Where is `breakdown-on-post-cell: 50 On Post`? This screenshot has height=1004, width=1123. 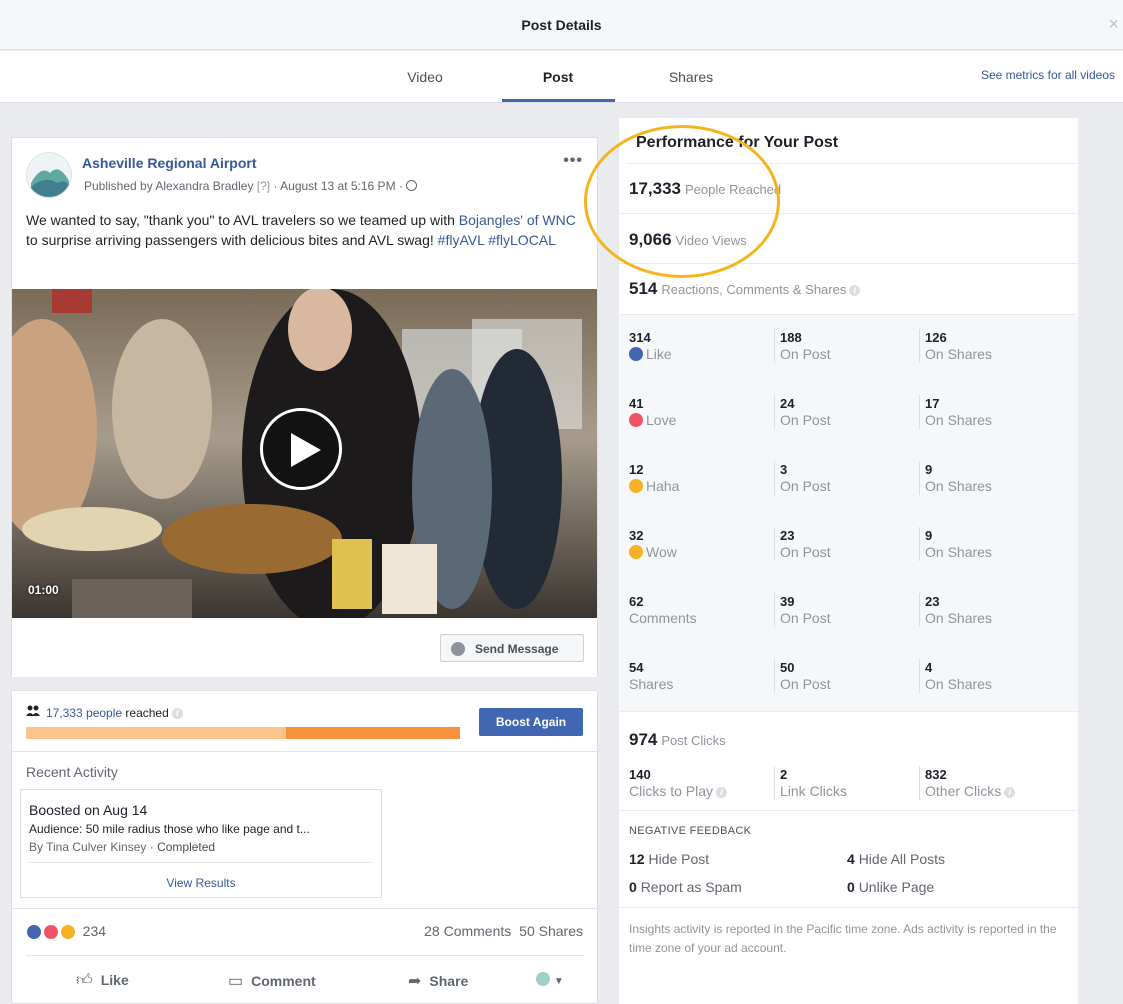 breakdown-on-post-cell: 50 On Post is located at coordinates (802, 676).